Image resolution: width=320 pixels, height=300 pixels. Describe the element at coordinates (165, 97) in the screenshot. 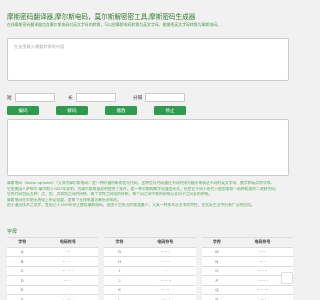

I see `separator-input` at that location.